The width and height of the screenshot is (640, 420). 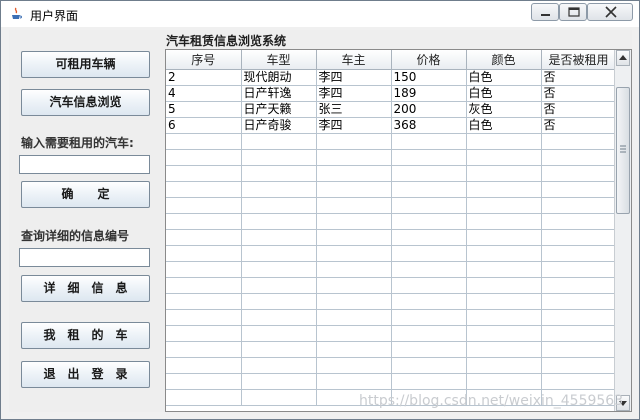 I want to click on table-cell: 日产轩逸, so click(x=279, y=93).